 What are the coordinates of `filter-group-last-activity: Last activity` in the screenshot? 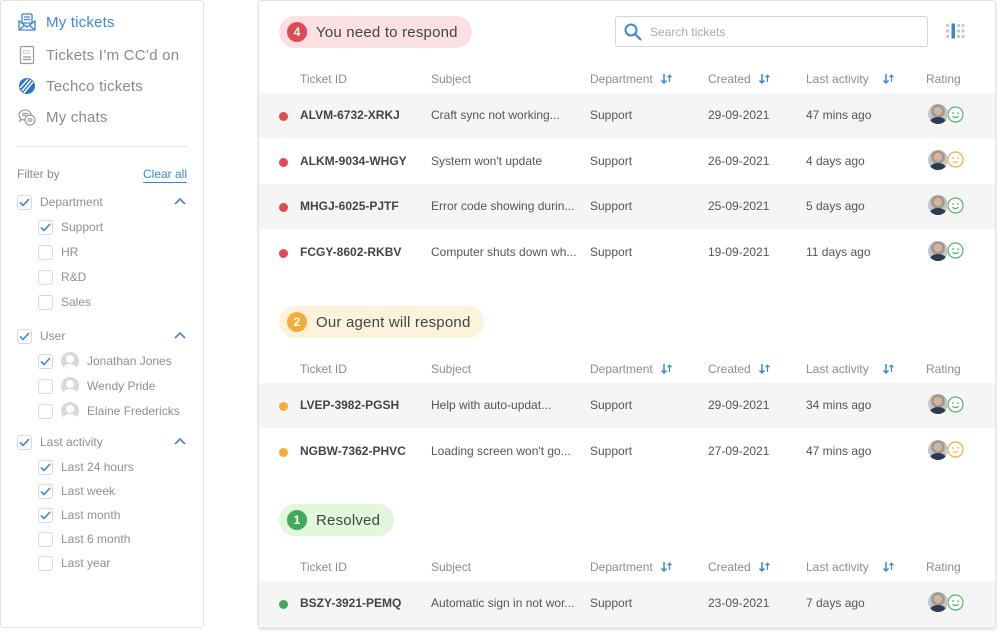 It's located at (102, 442).